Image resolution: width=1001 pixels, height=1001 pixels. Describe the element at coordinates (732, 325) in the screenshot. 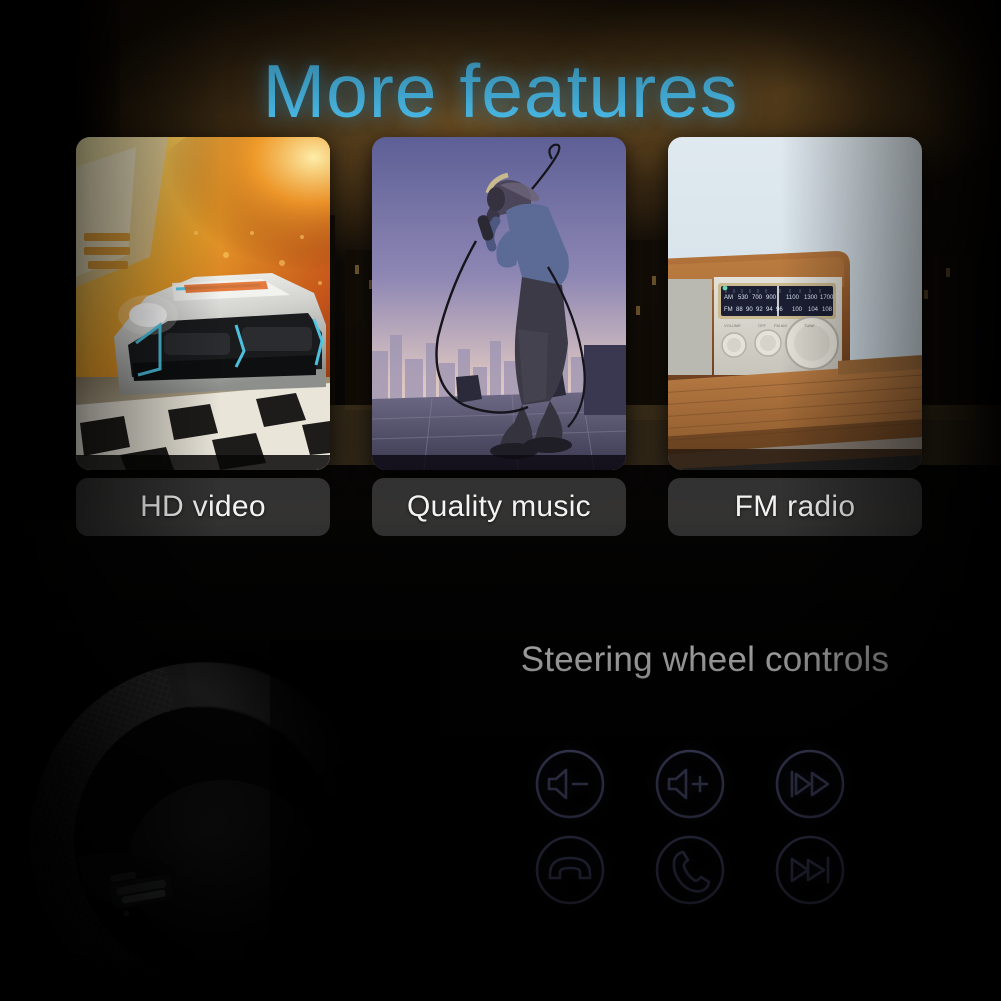

I see `svg-text: VOLUME` at that location.